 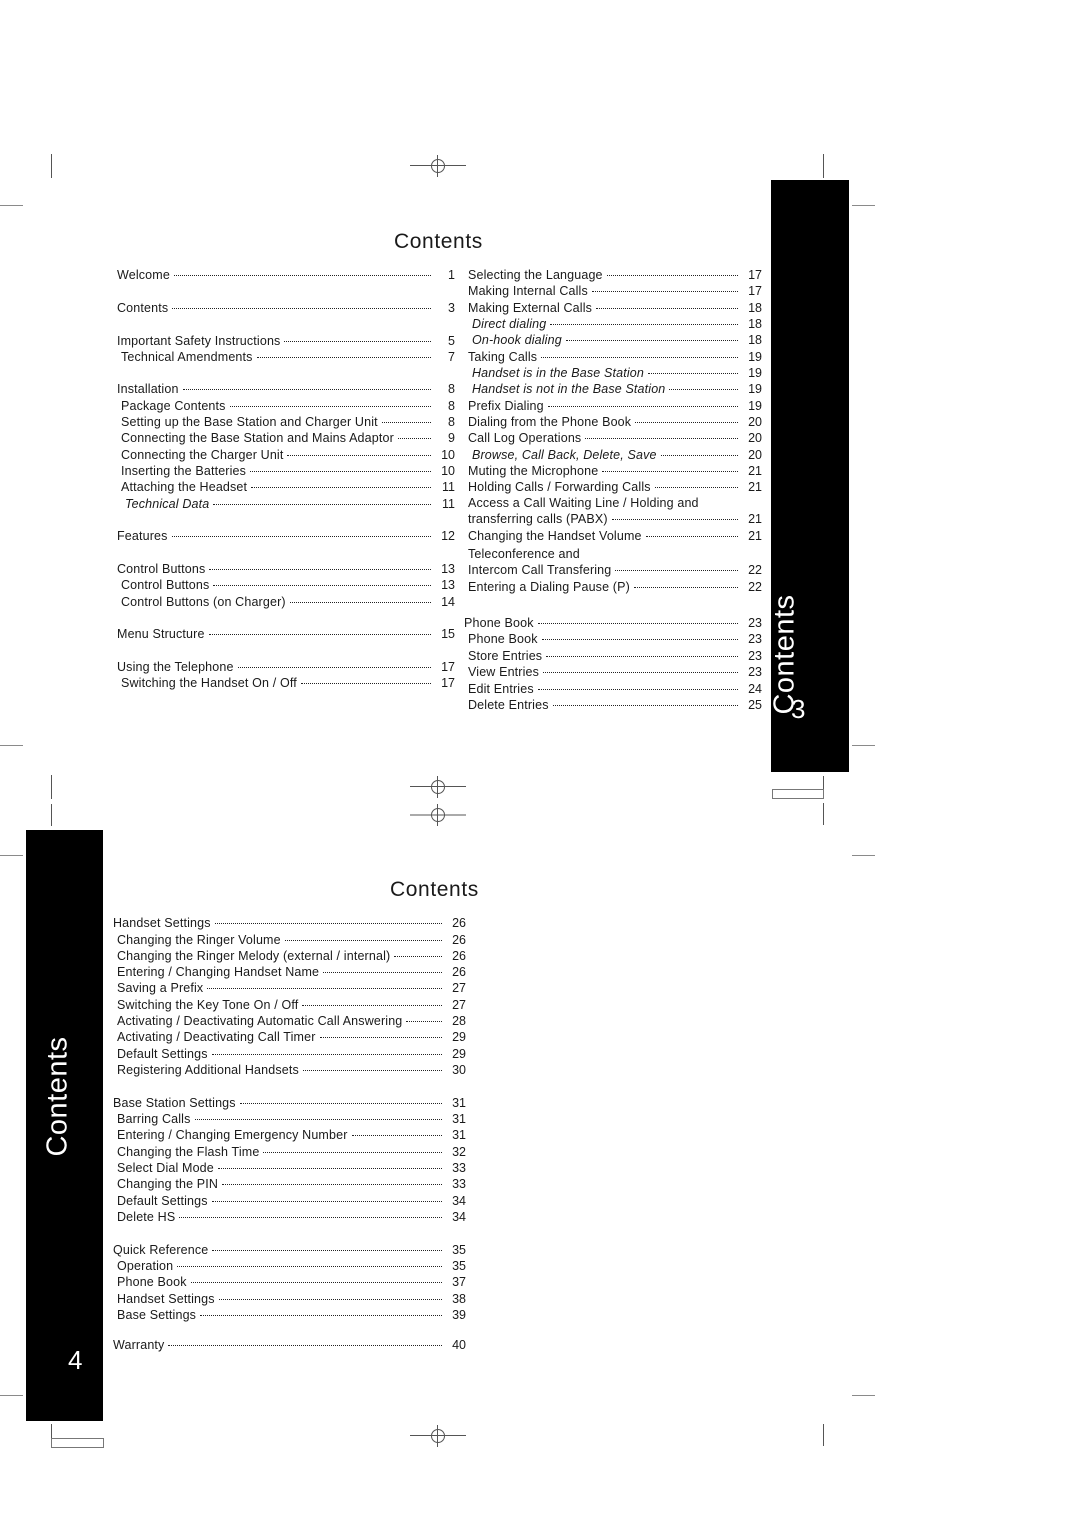 I want to click on toc-entry: Installation 8, so click(x=286, y=389).